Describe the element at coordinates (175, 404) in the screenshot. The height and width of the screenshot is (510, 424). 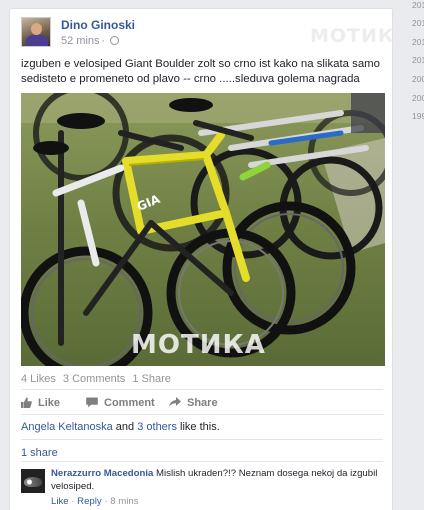
I see `share-arrow-icon` at that location.